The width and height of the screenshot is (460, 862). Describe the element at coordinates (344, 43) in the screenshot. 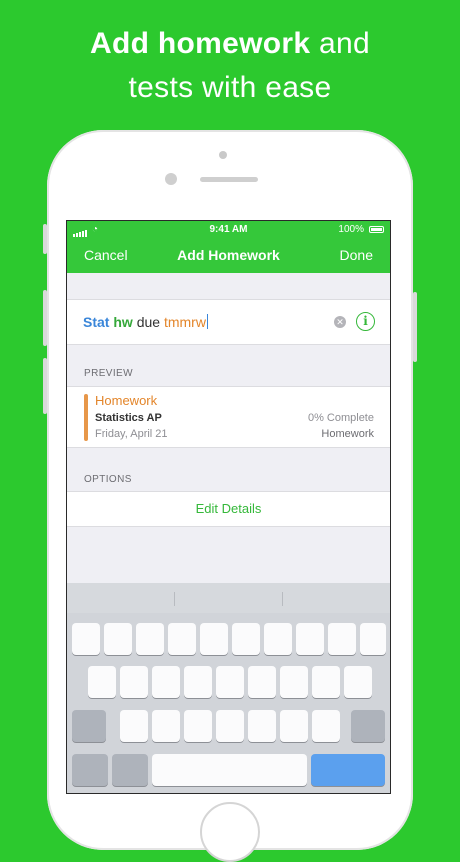

I see `headline-light-first: and` at that location.